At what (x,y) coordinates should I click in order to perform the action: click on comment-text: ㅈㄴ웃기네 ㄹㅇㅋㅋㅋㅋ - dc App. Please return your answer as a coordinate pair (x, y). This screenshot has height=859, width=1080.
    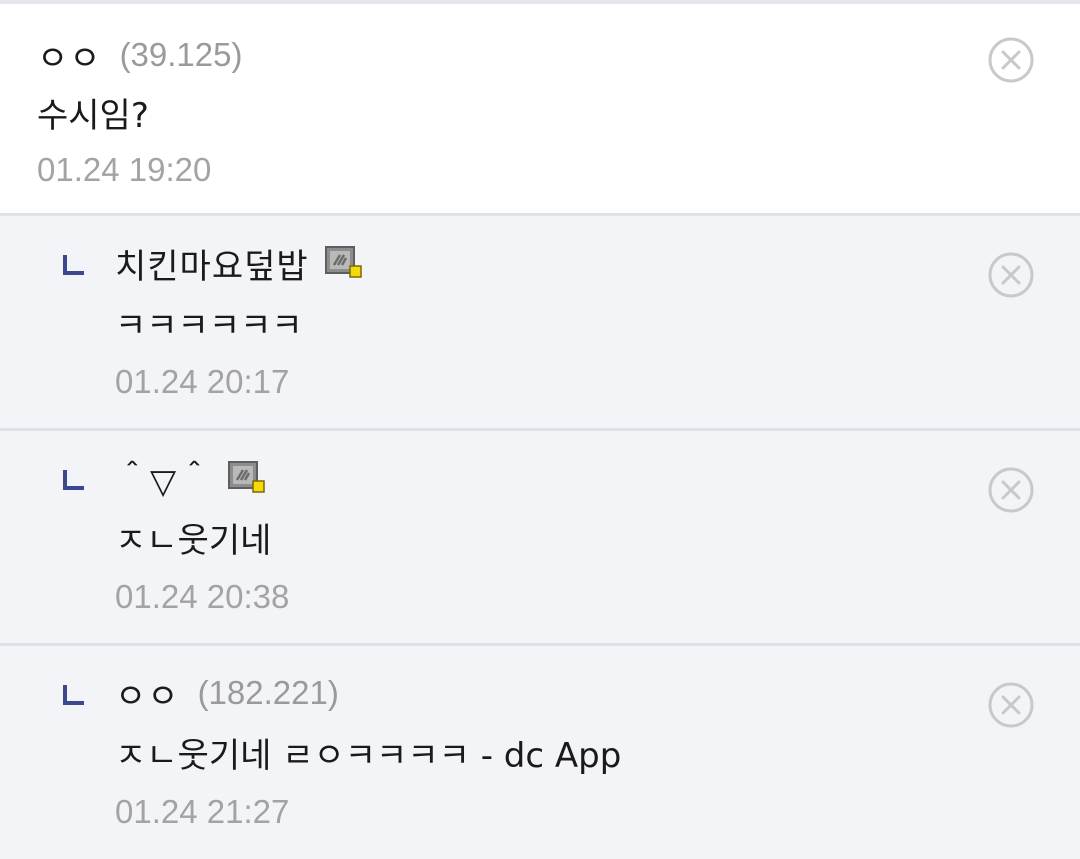
    Looking at the image, I should click on (368, 756).